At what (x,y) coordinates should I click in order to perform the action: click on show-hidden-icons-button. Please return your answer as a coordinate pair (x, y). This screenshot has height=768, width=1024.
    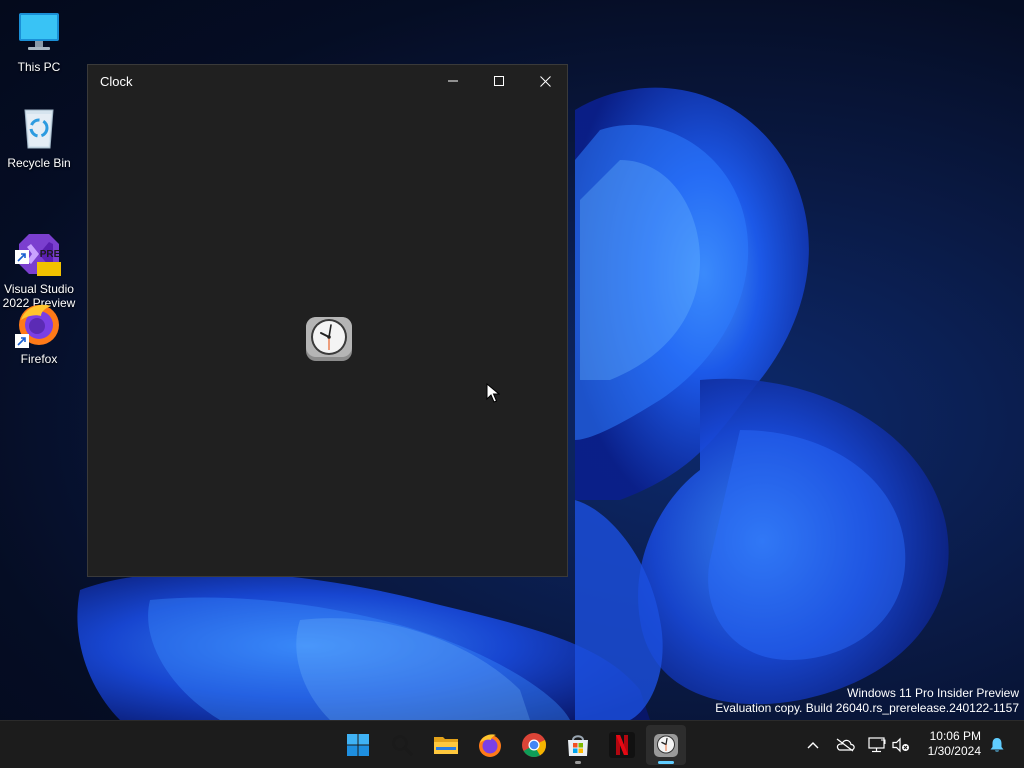
    Looking at the image, I should click on (813, 745).